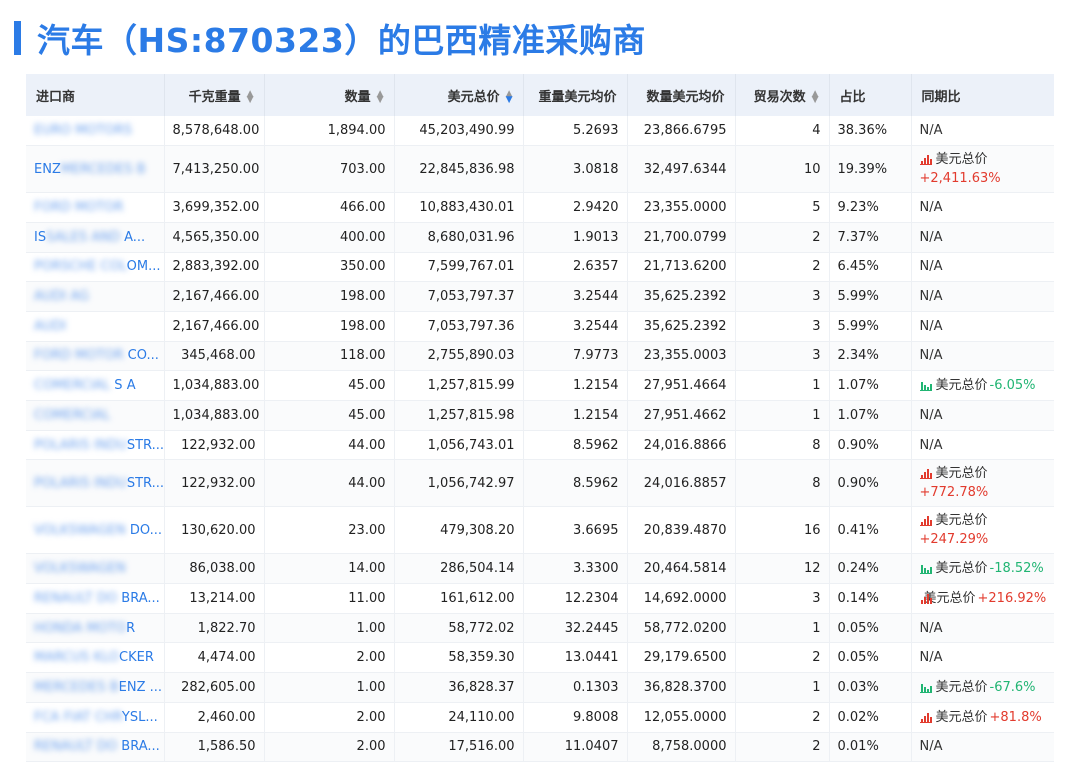 The height and width of the screenshot is (780, 1080). I want to click on importer-cell: MARCUS KLOCKER, so click(95, 658).